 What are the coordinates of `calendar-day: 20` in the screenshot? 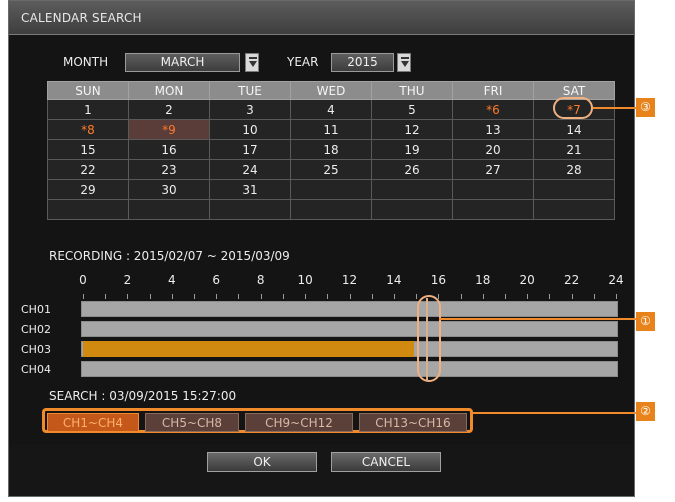 It's located at (493, 149).